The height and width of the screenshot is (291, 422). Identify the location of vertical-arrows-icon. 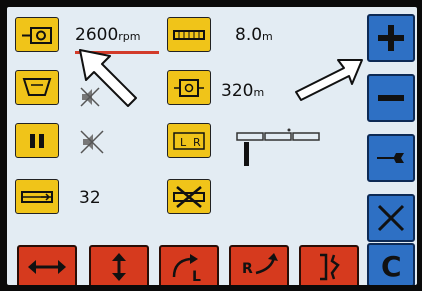
(119, 267).